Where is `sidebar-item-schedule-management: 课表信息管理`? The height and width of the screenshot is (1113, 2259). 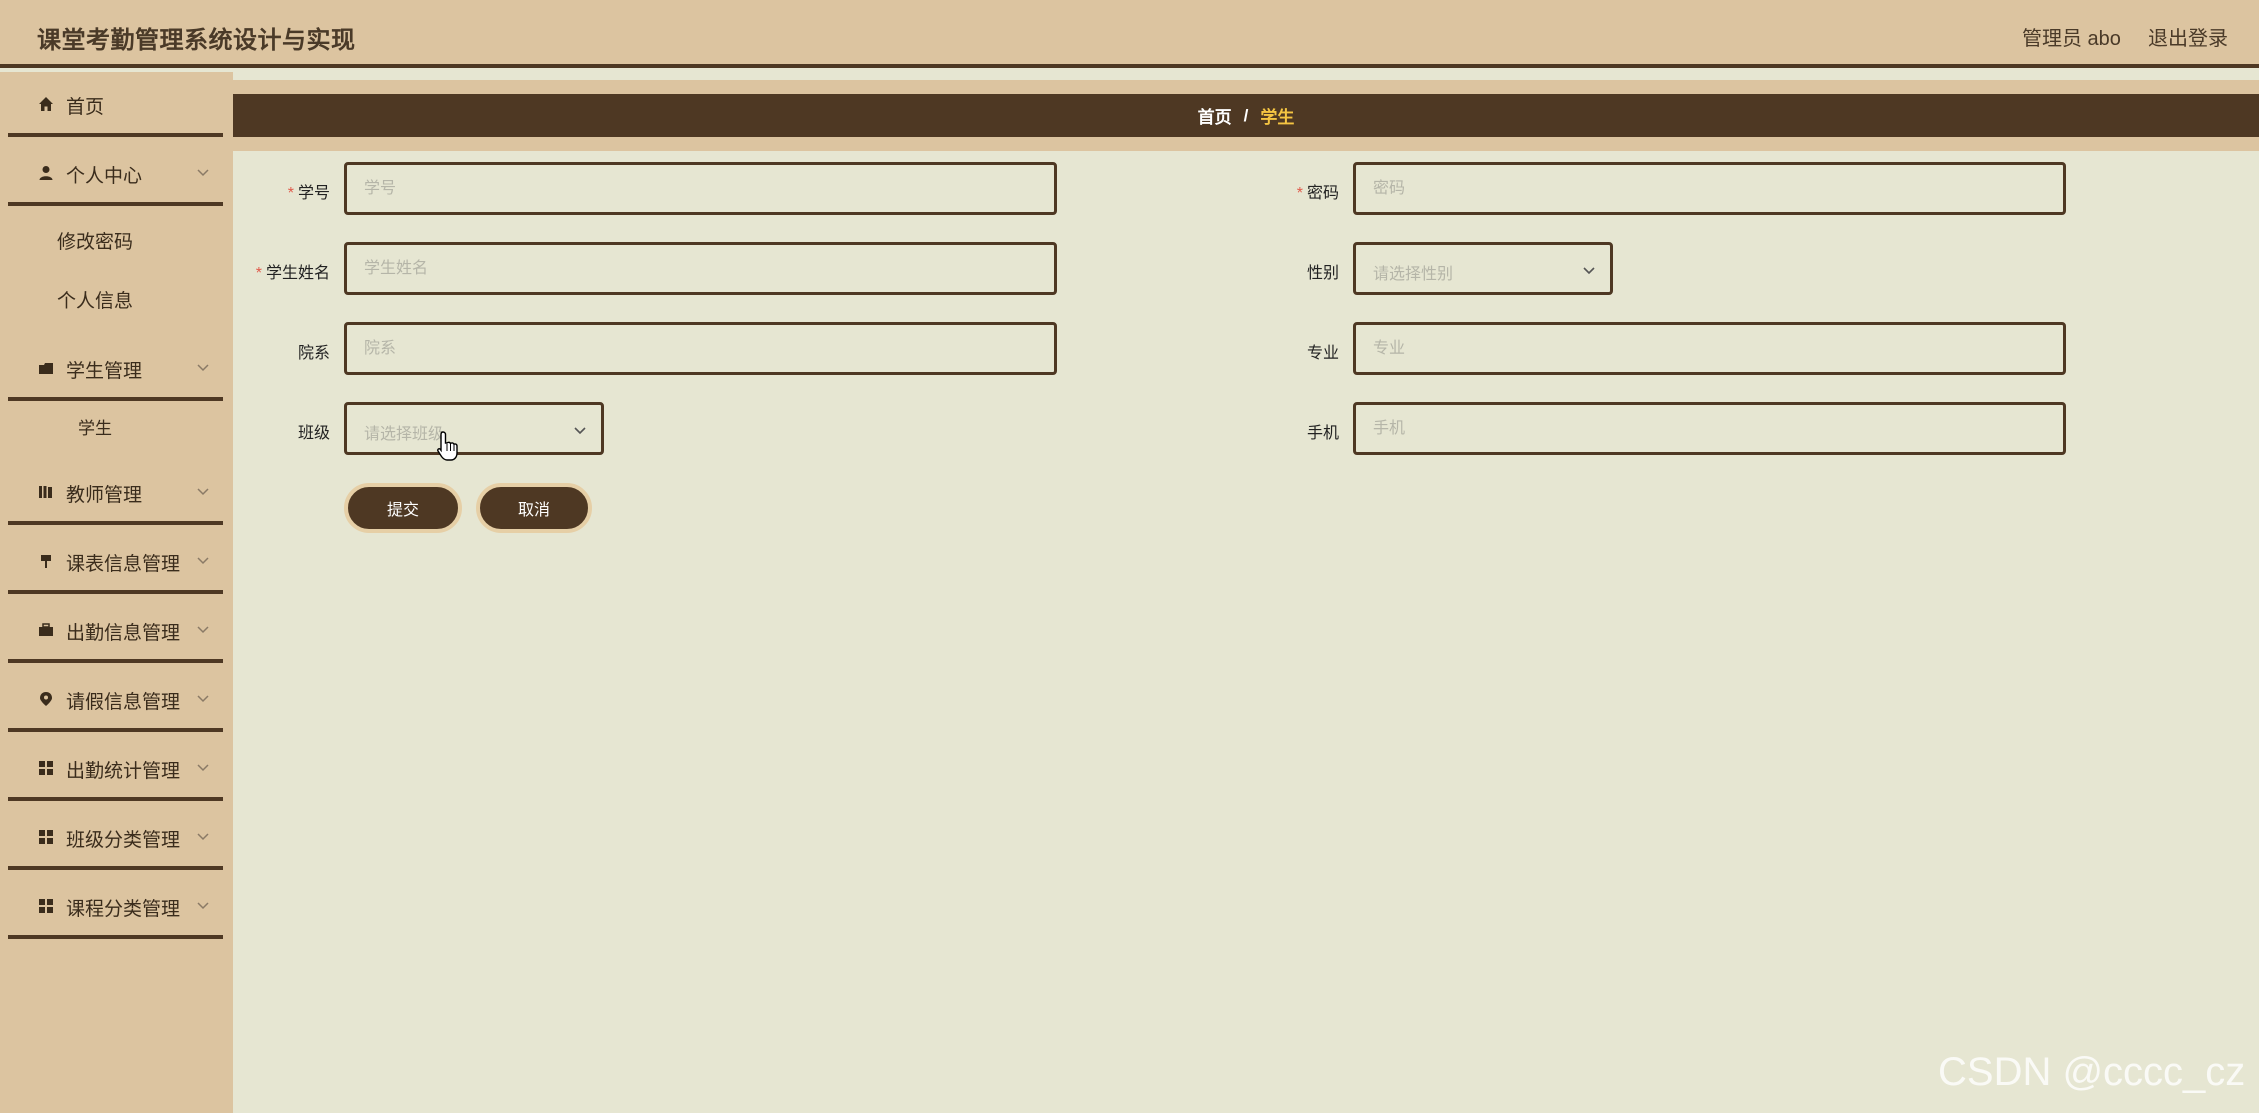
sidebar-item-schedule-management: 课表信息管理 is located at coordinates (115, 561).